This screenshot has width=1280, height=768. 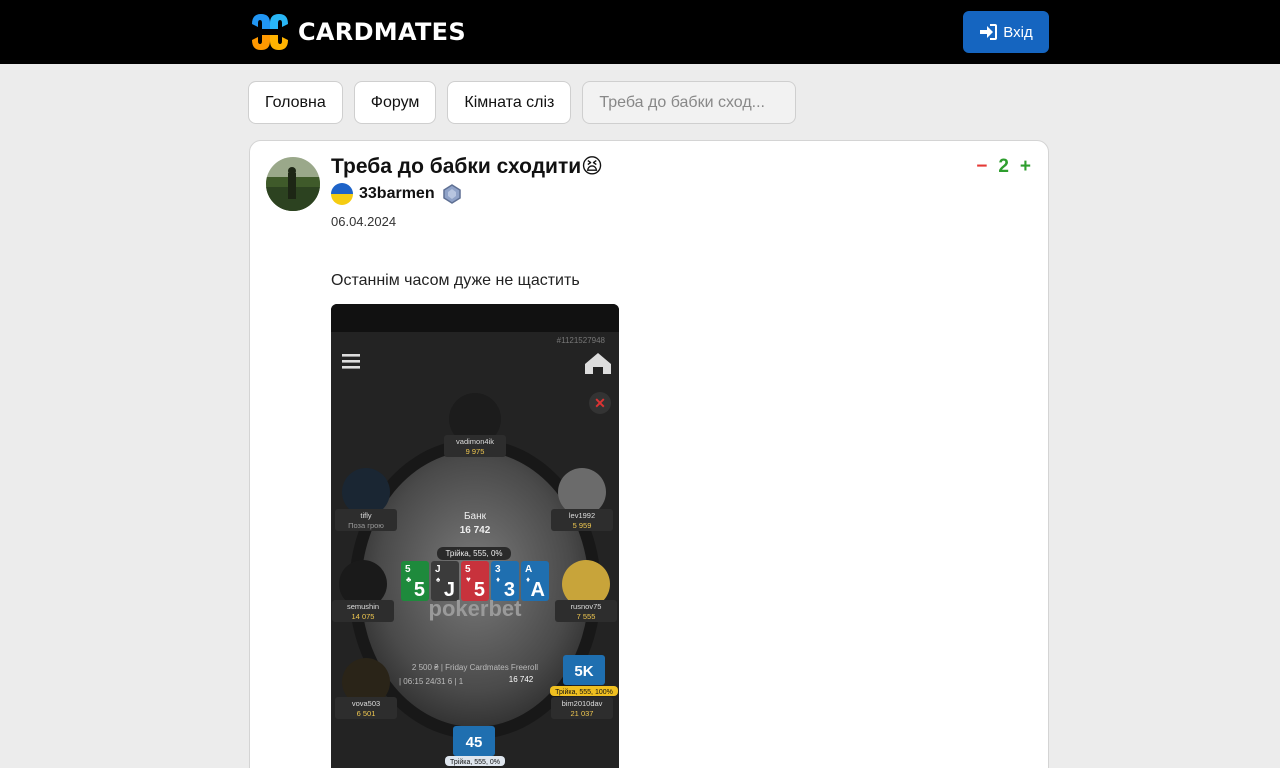 What do you see at coordinates (395, 102) in the screenshot?
I see `breadcrumb-forum: Форум` at bounding box center [395, 102].